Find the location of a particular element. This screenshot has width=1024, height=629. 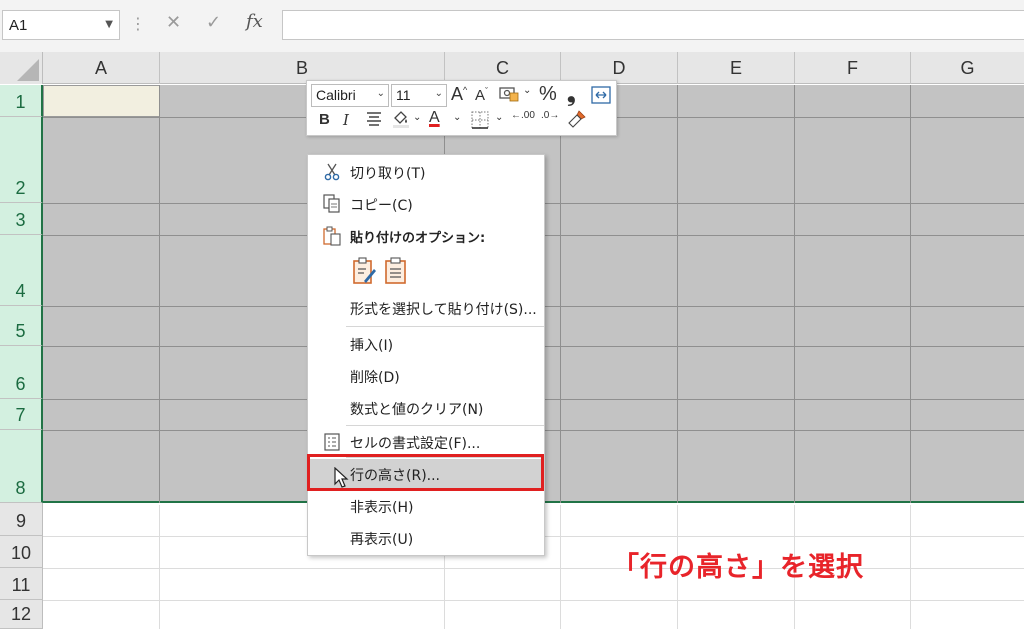

menu-item-label: コピー(C) is located at coordinates (381, 206).